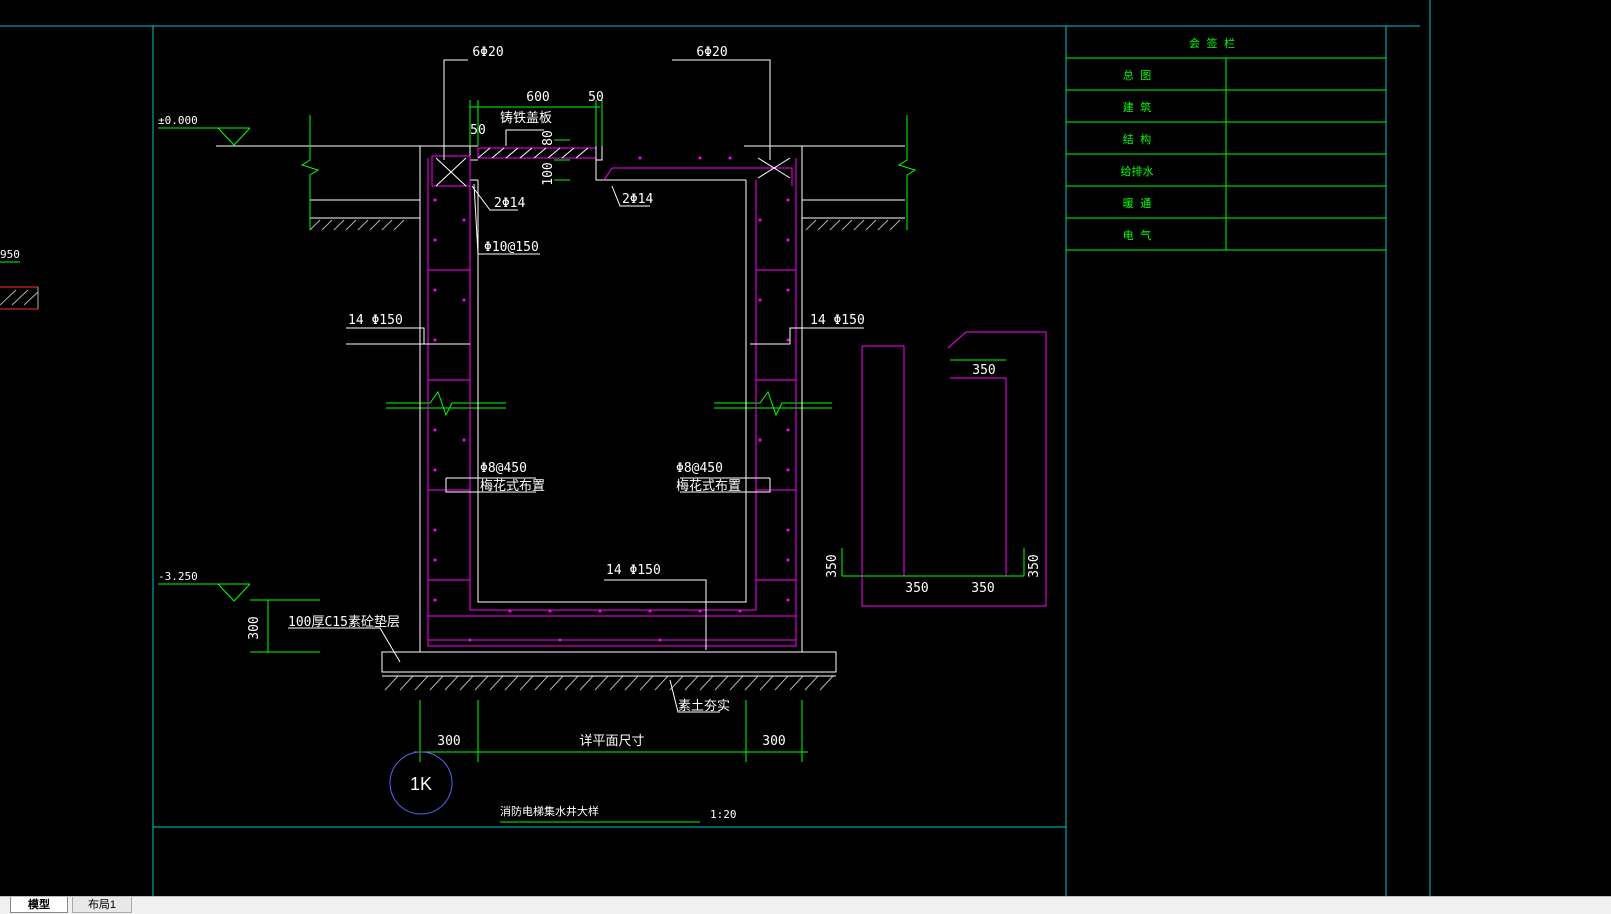  I want to click on signature-row-arch: 建 筑, so click(1137, 107).